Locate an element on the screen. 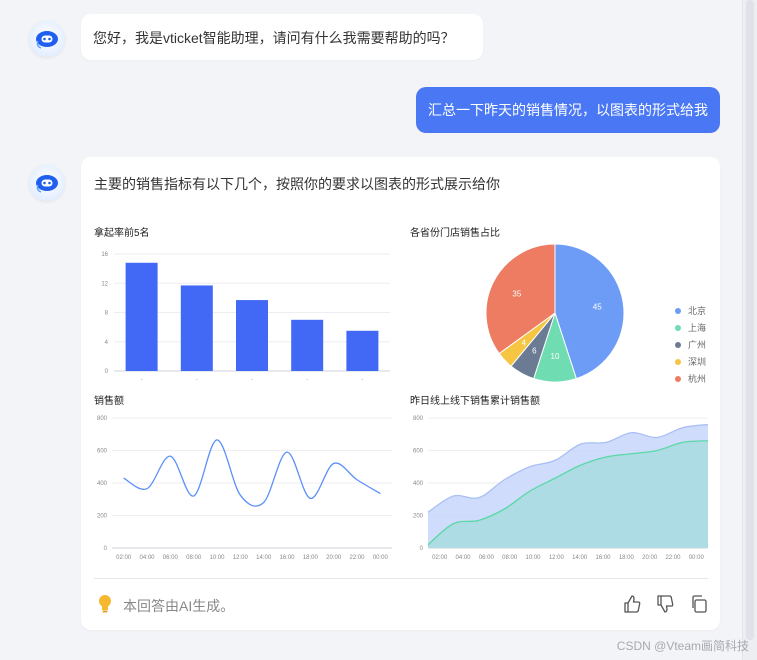 This screenshot has width=757, height=660. legend-item: 上海 is located at coordinates (690, 327).